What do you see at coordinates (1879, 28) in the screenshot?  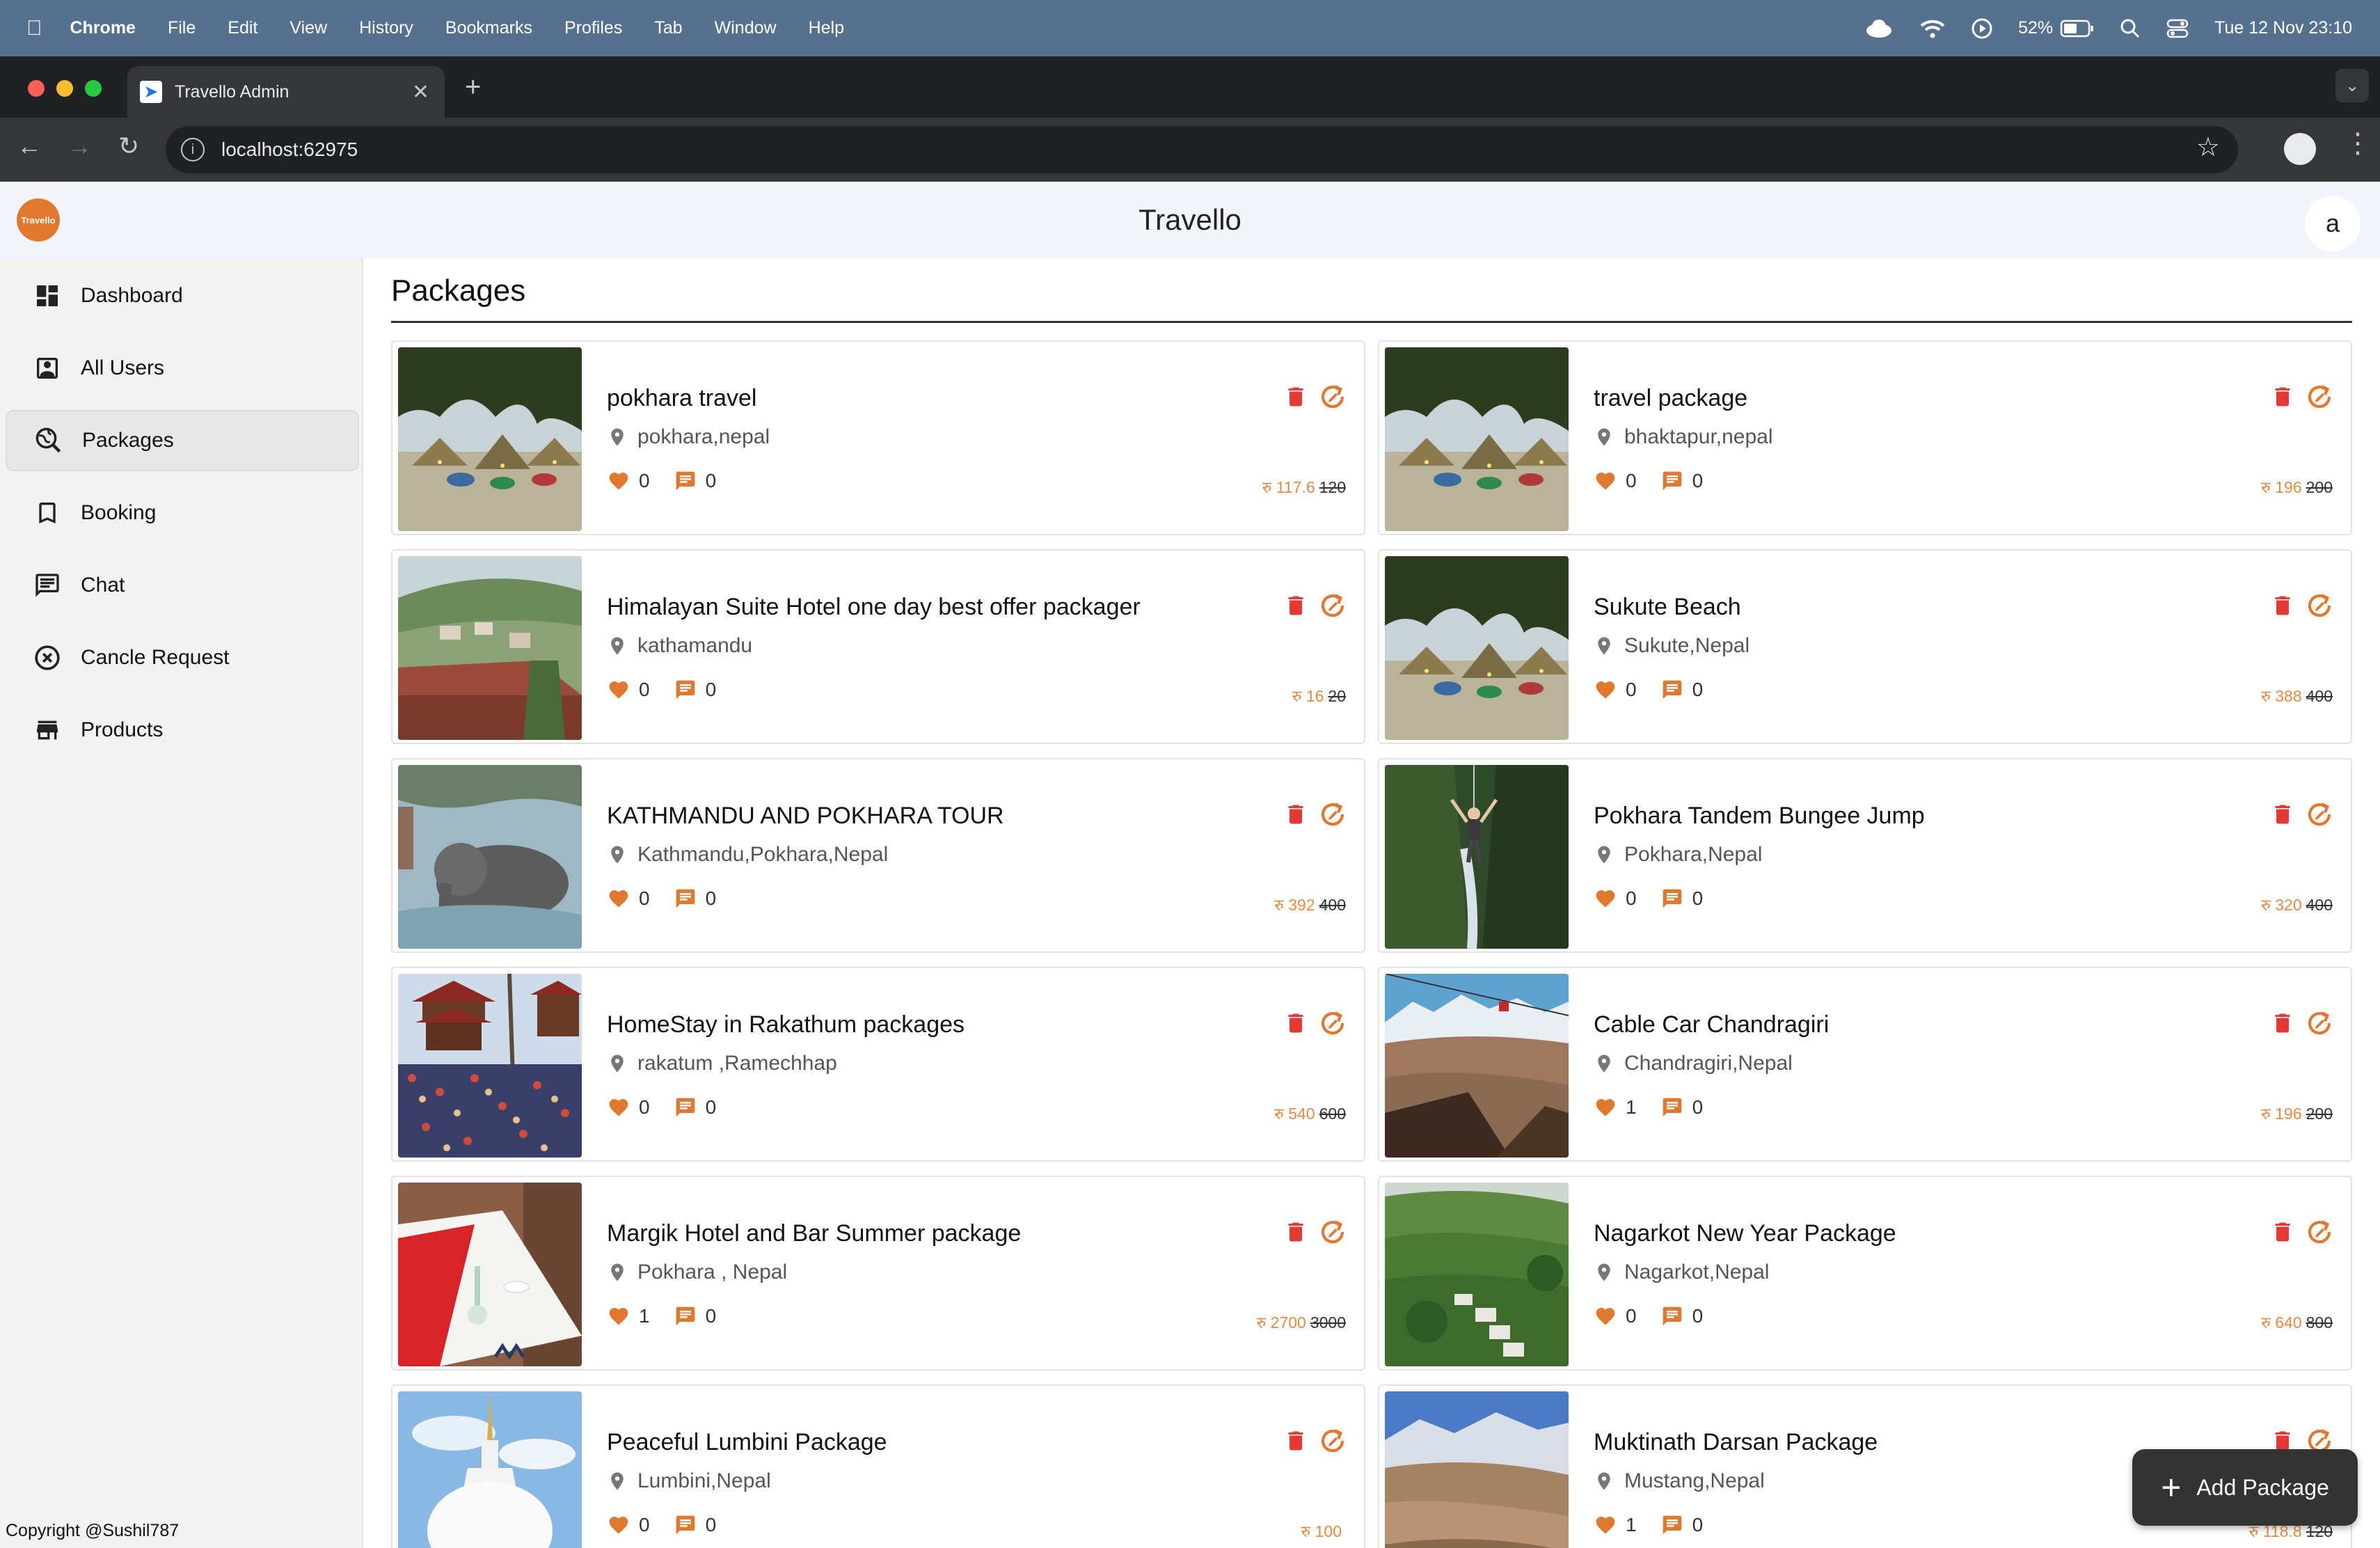 I see `weather-icon` at bounding box center [1879, 28].